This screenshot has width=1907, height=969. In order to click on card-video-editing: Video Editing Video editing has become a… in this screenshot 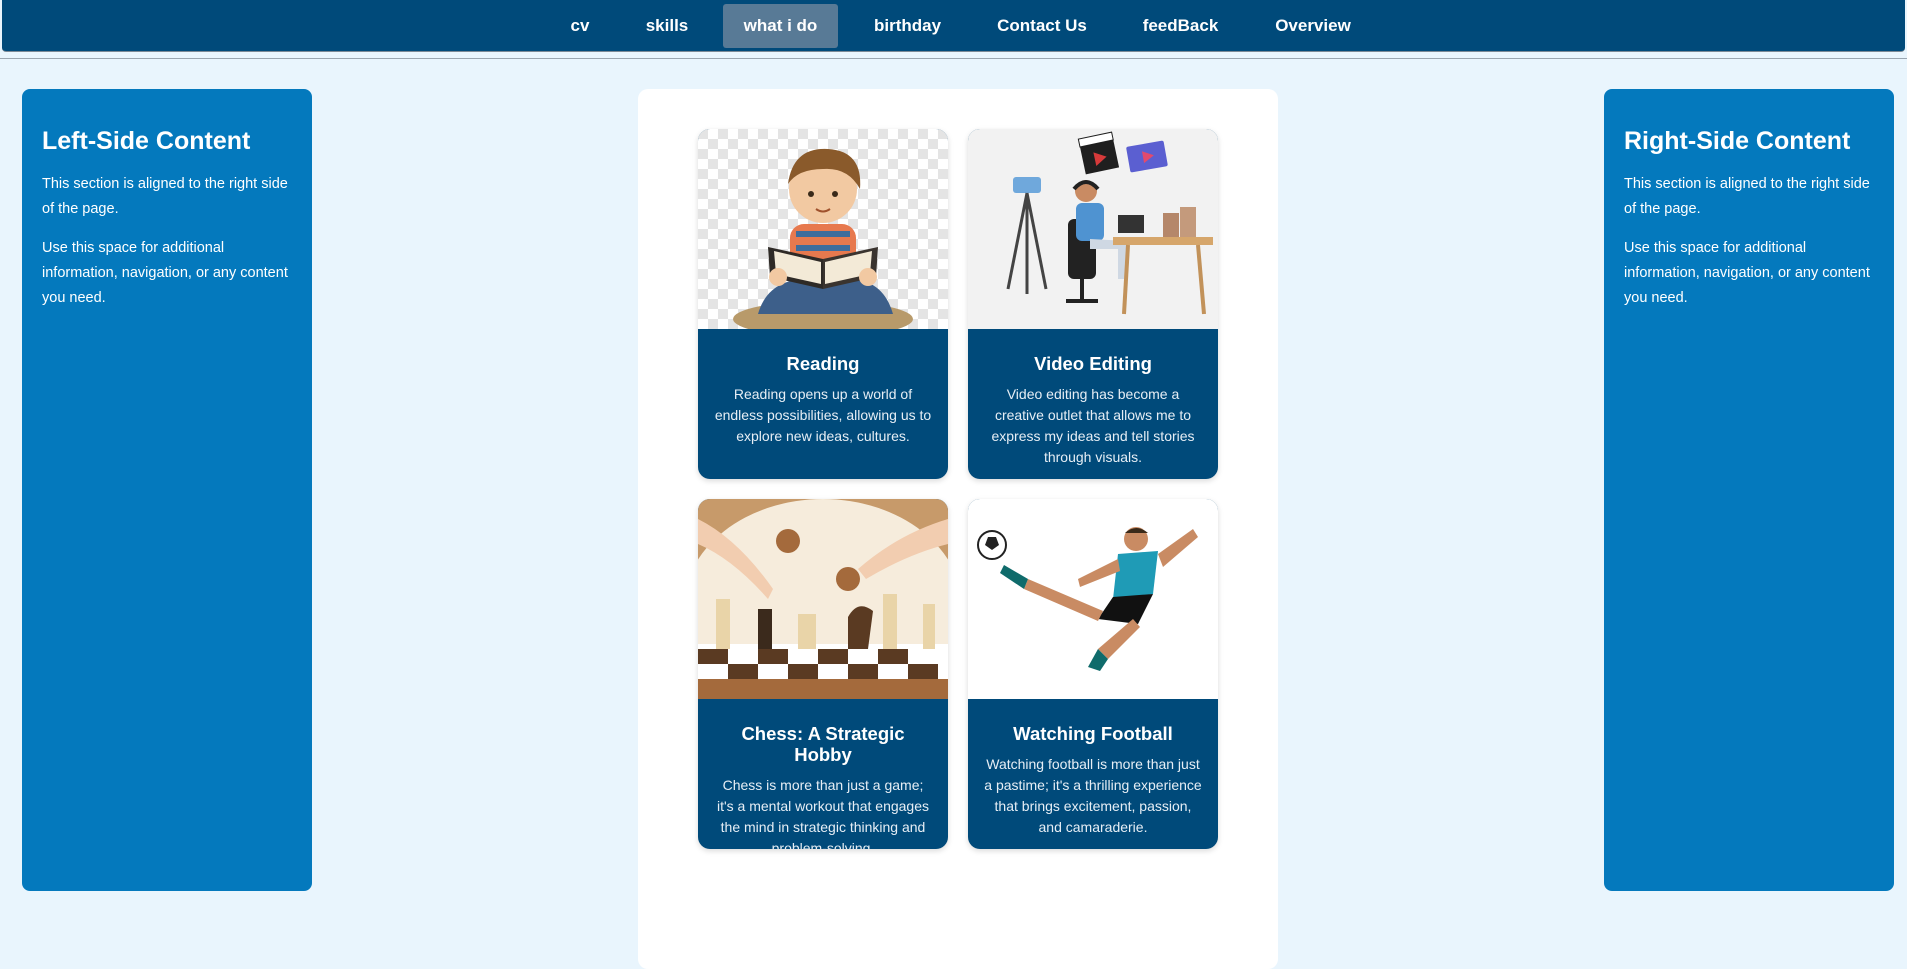, I will do `click(1093, 304)`.